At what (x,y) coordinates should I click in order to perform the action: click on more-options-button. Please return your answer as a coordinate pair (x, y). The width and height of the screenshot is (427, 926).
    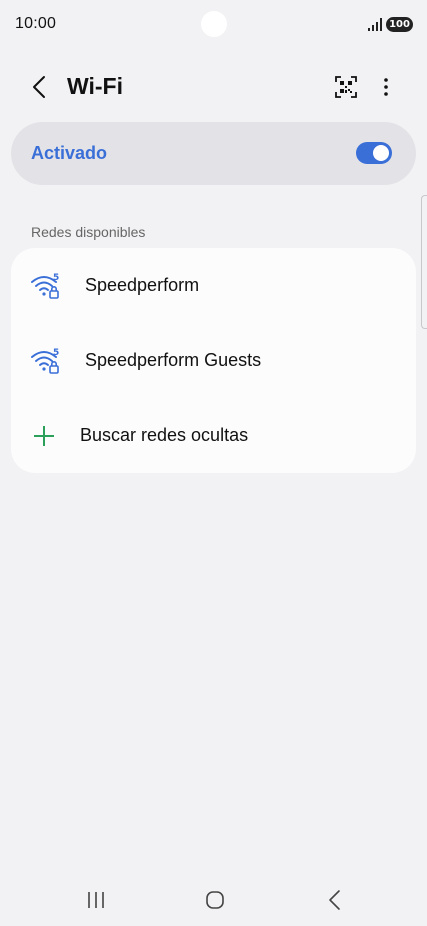
    Looking at the image, I should click on (386, 87).